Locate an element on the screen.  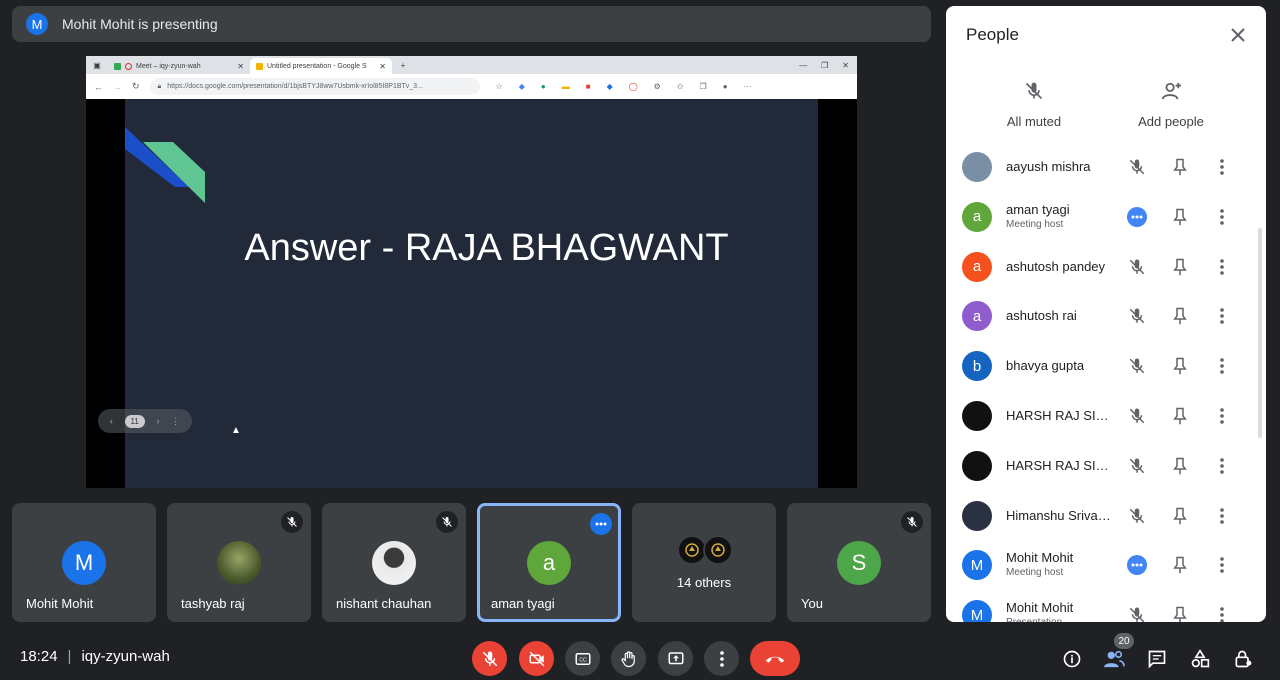
participant-name: aman tyagi is located at coordinates (523, 603).